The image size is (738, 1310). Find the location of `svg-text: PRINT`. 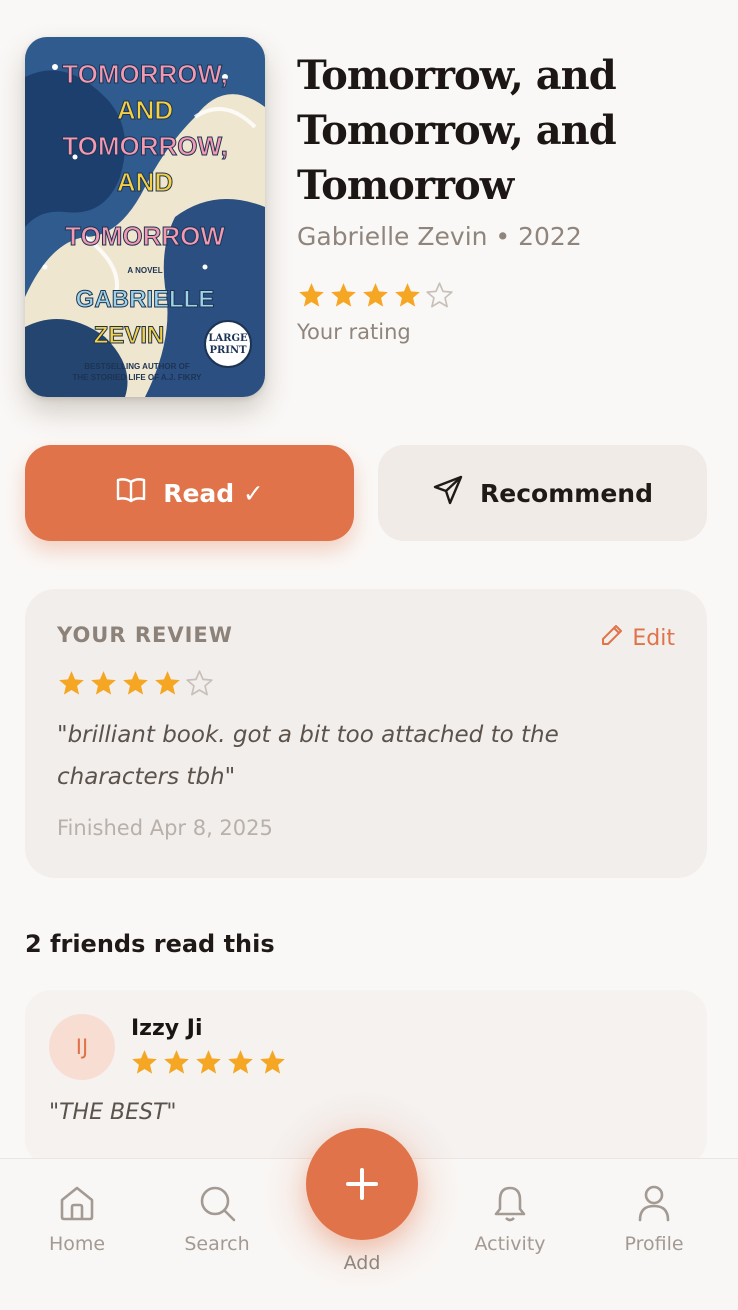

svg-text: PRINT is located at coordinates (228, 350).